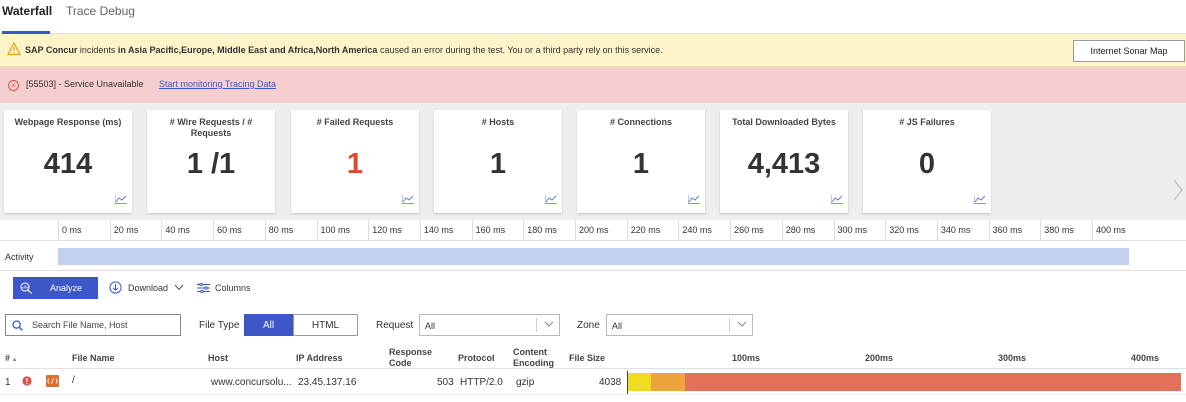  I want to click on zone-select-value: All, so click(617, 326).